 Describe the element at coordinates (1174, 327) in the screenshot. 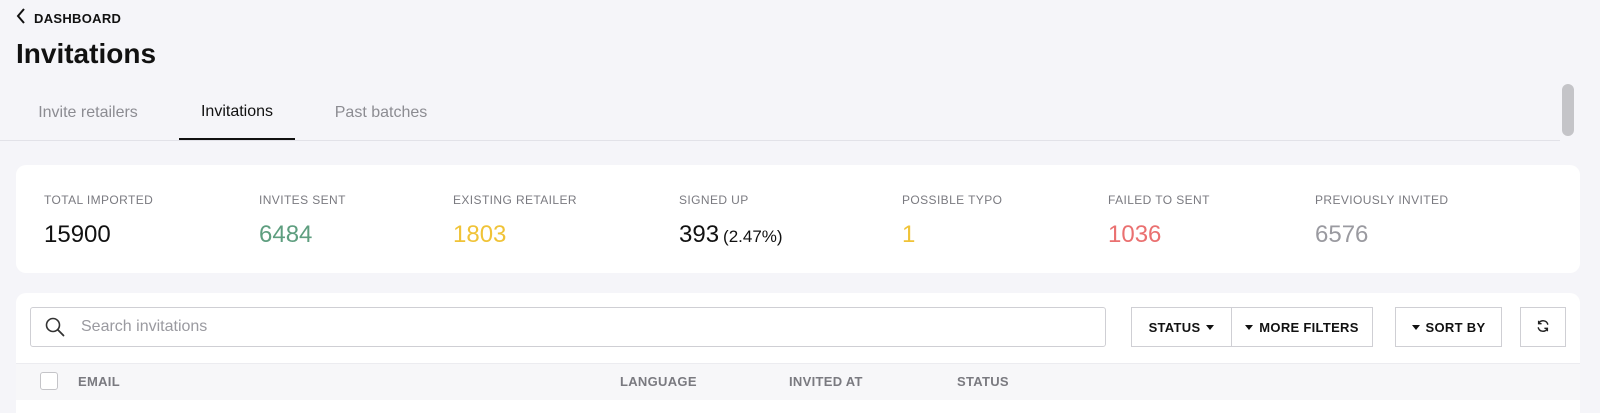

I see `status-filter-label: STATUS` at that location.